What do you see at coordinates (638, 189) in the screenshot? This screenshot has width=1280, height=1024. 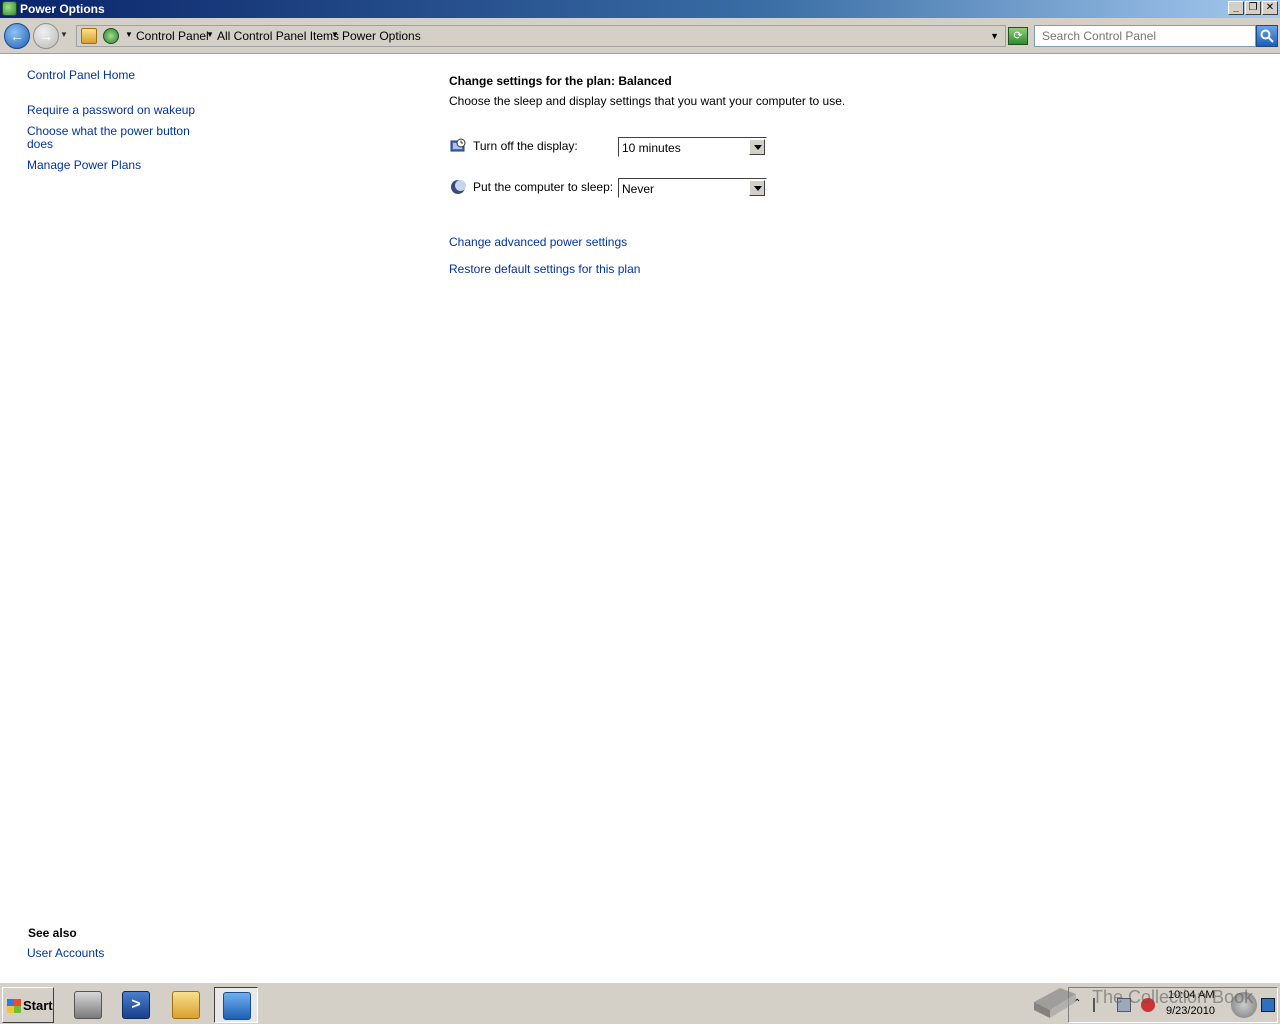 I see `sleep-timeout-value: Never` at bounding box center [638, 189].